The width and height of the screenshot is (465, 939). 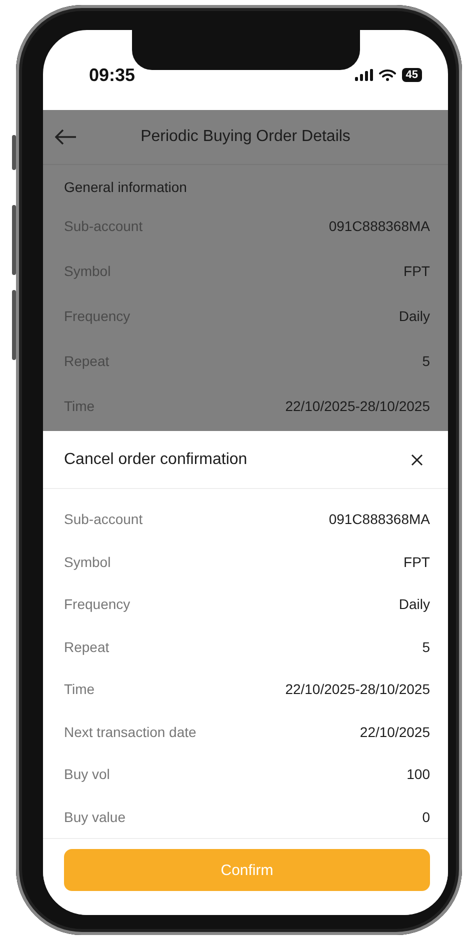 What do you see at coordinates (126, 188) in the screenshot?
I see `section-heading: General information` at bounding box center [126, 188].